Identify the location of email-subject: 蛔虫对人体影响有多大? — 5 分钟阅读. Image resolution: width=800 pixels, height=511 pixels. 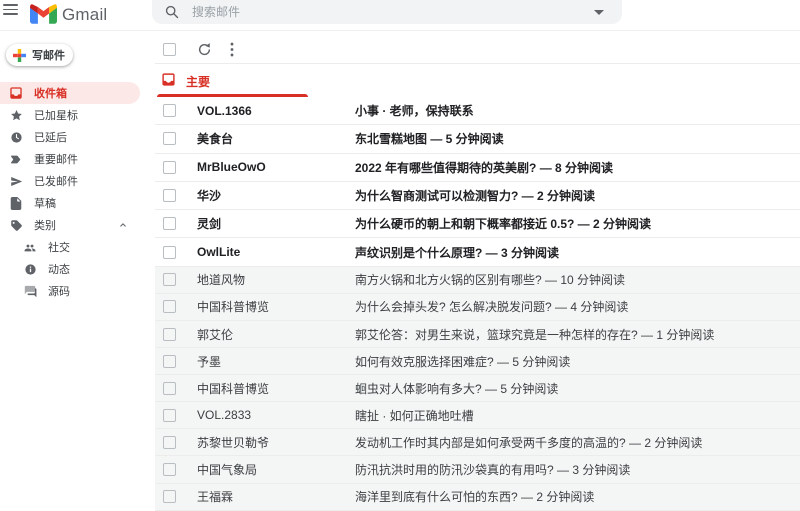
(457, 388).